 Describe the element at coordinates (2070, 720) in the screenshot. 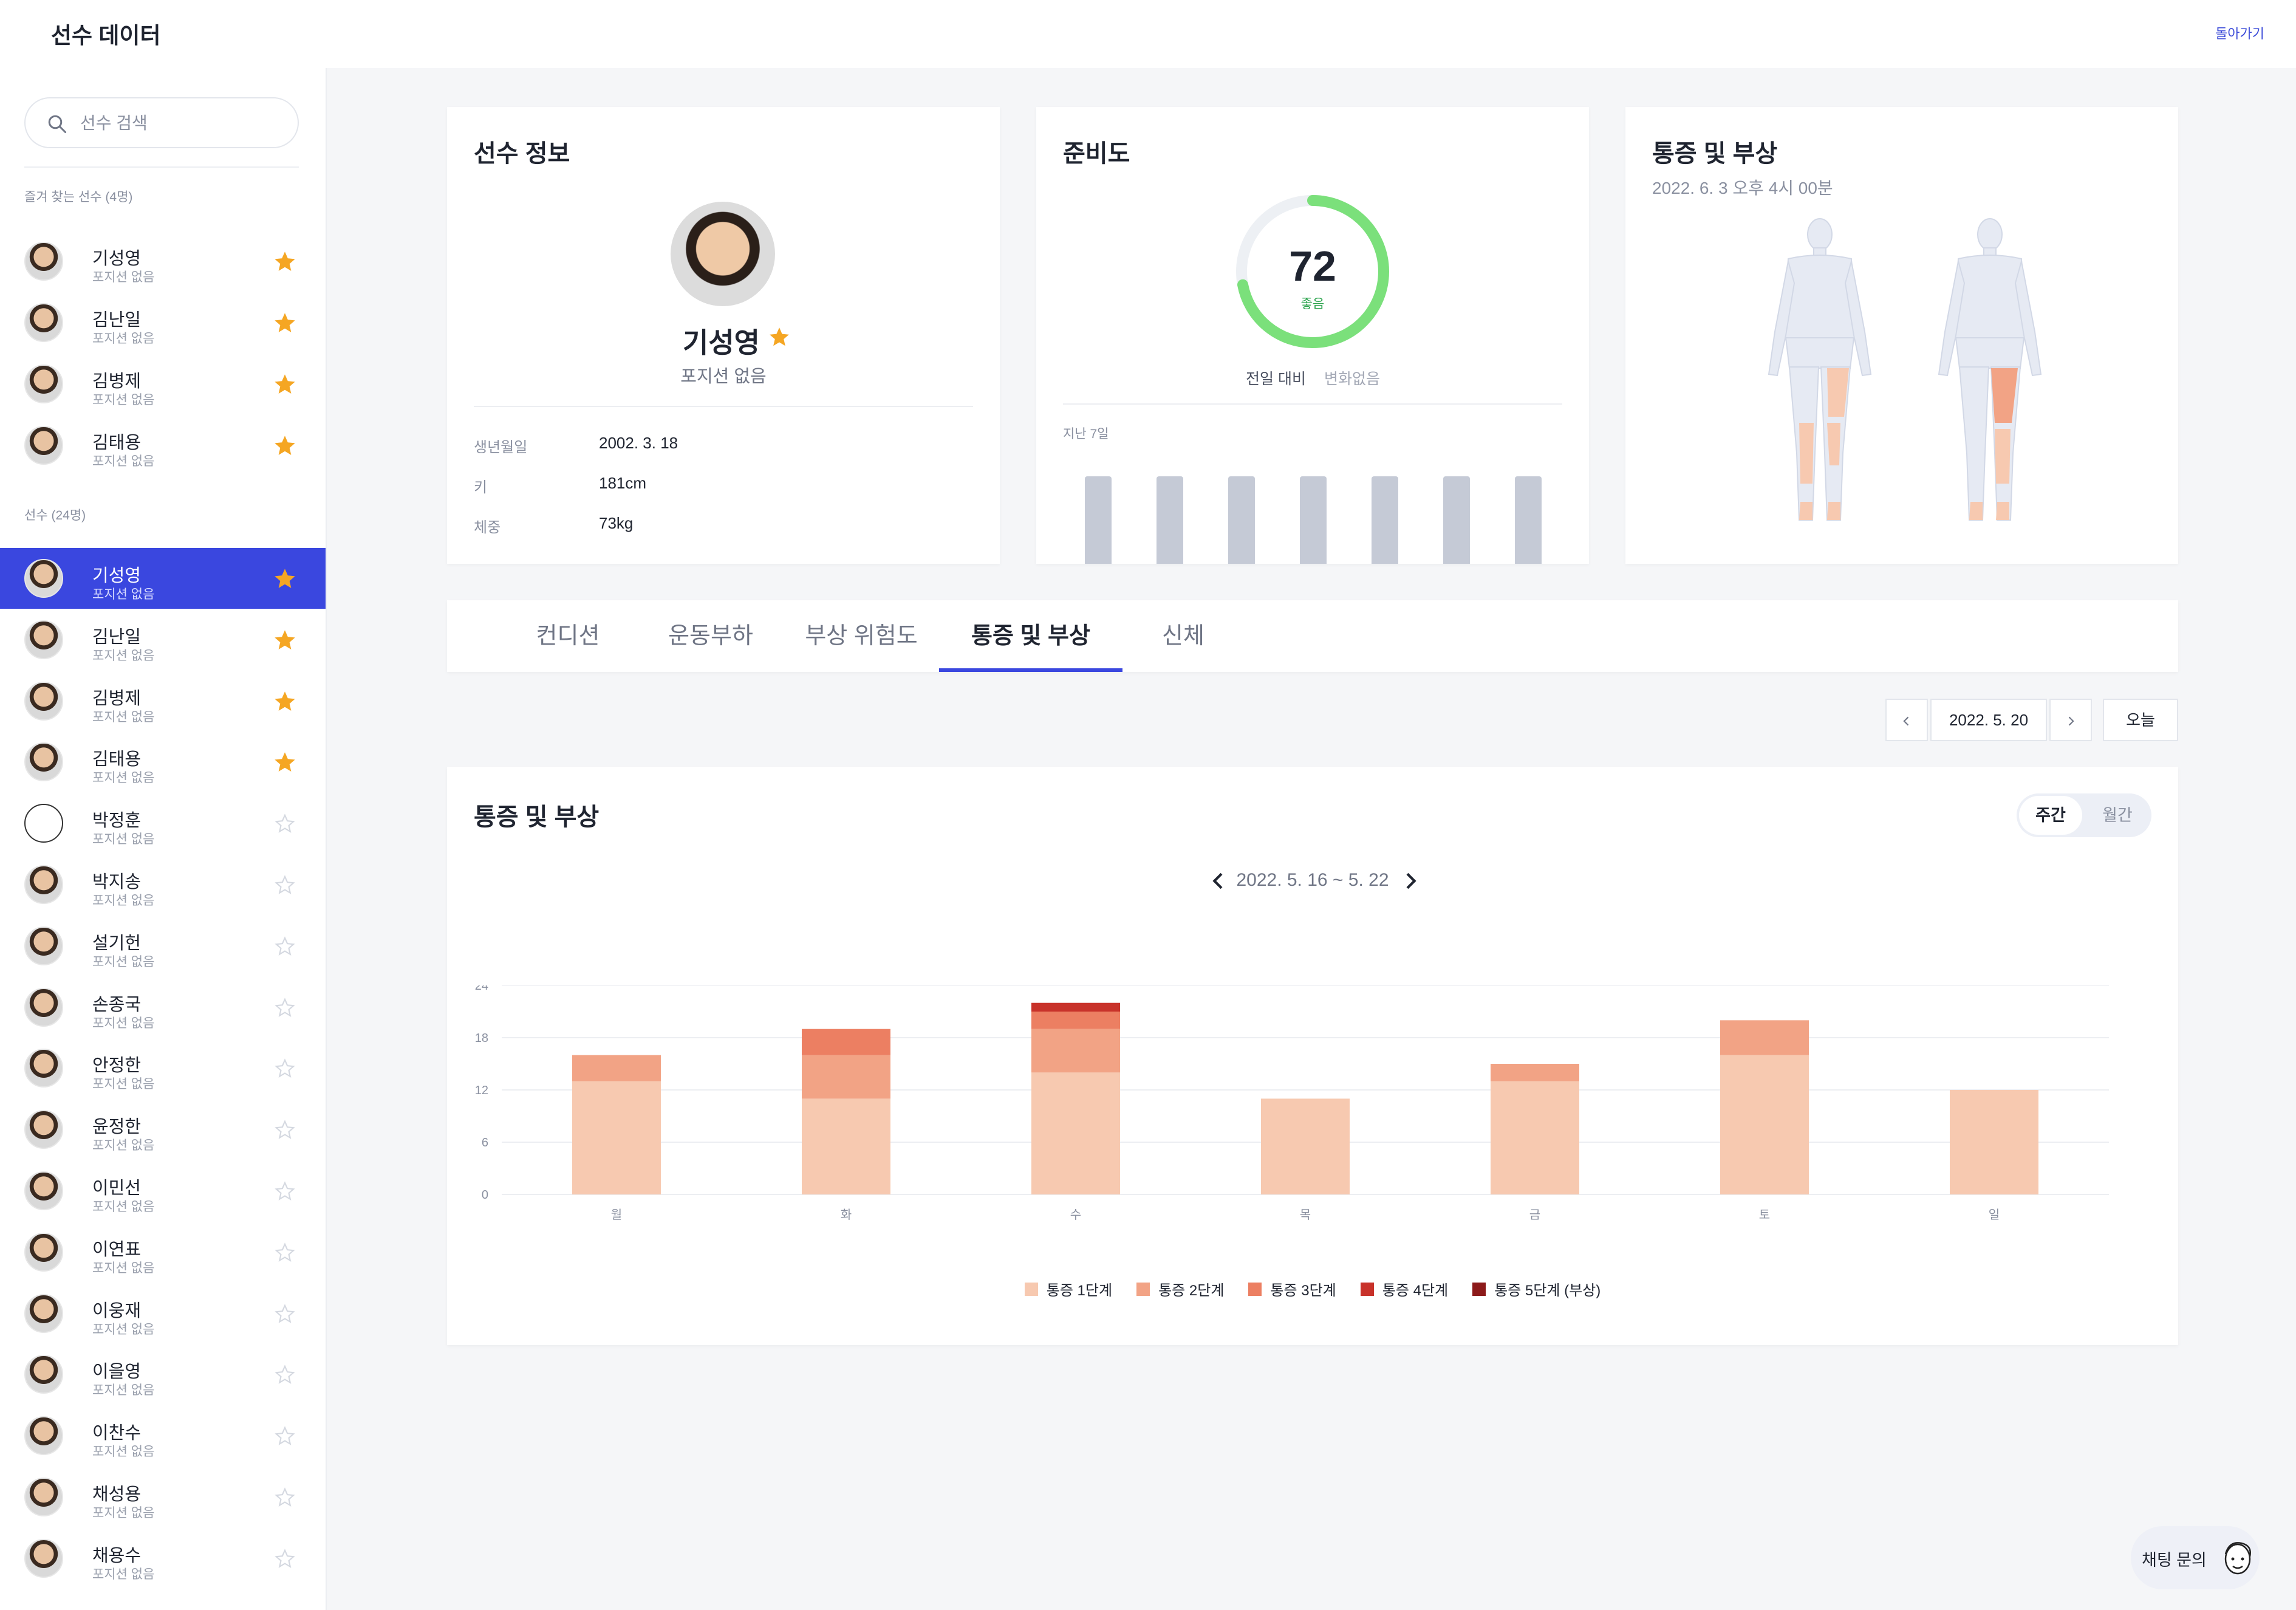

I see `date-next-button` at that location.